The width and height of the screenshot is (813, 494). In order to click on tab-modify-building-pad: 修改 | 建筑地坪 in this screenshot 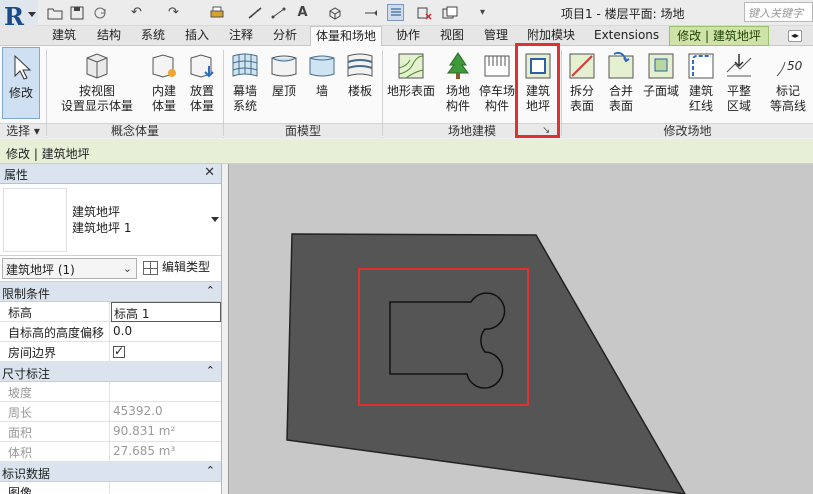, I will do `click(719, 36)`.